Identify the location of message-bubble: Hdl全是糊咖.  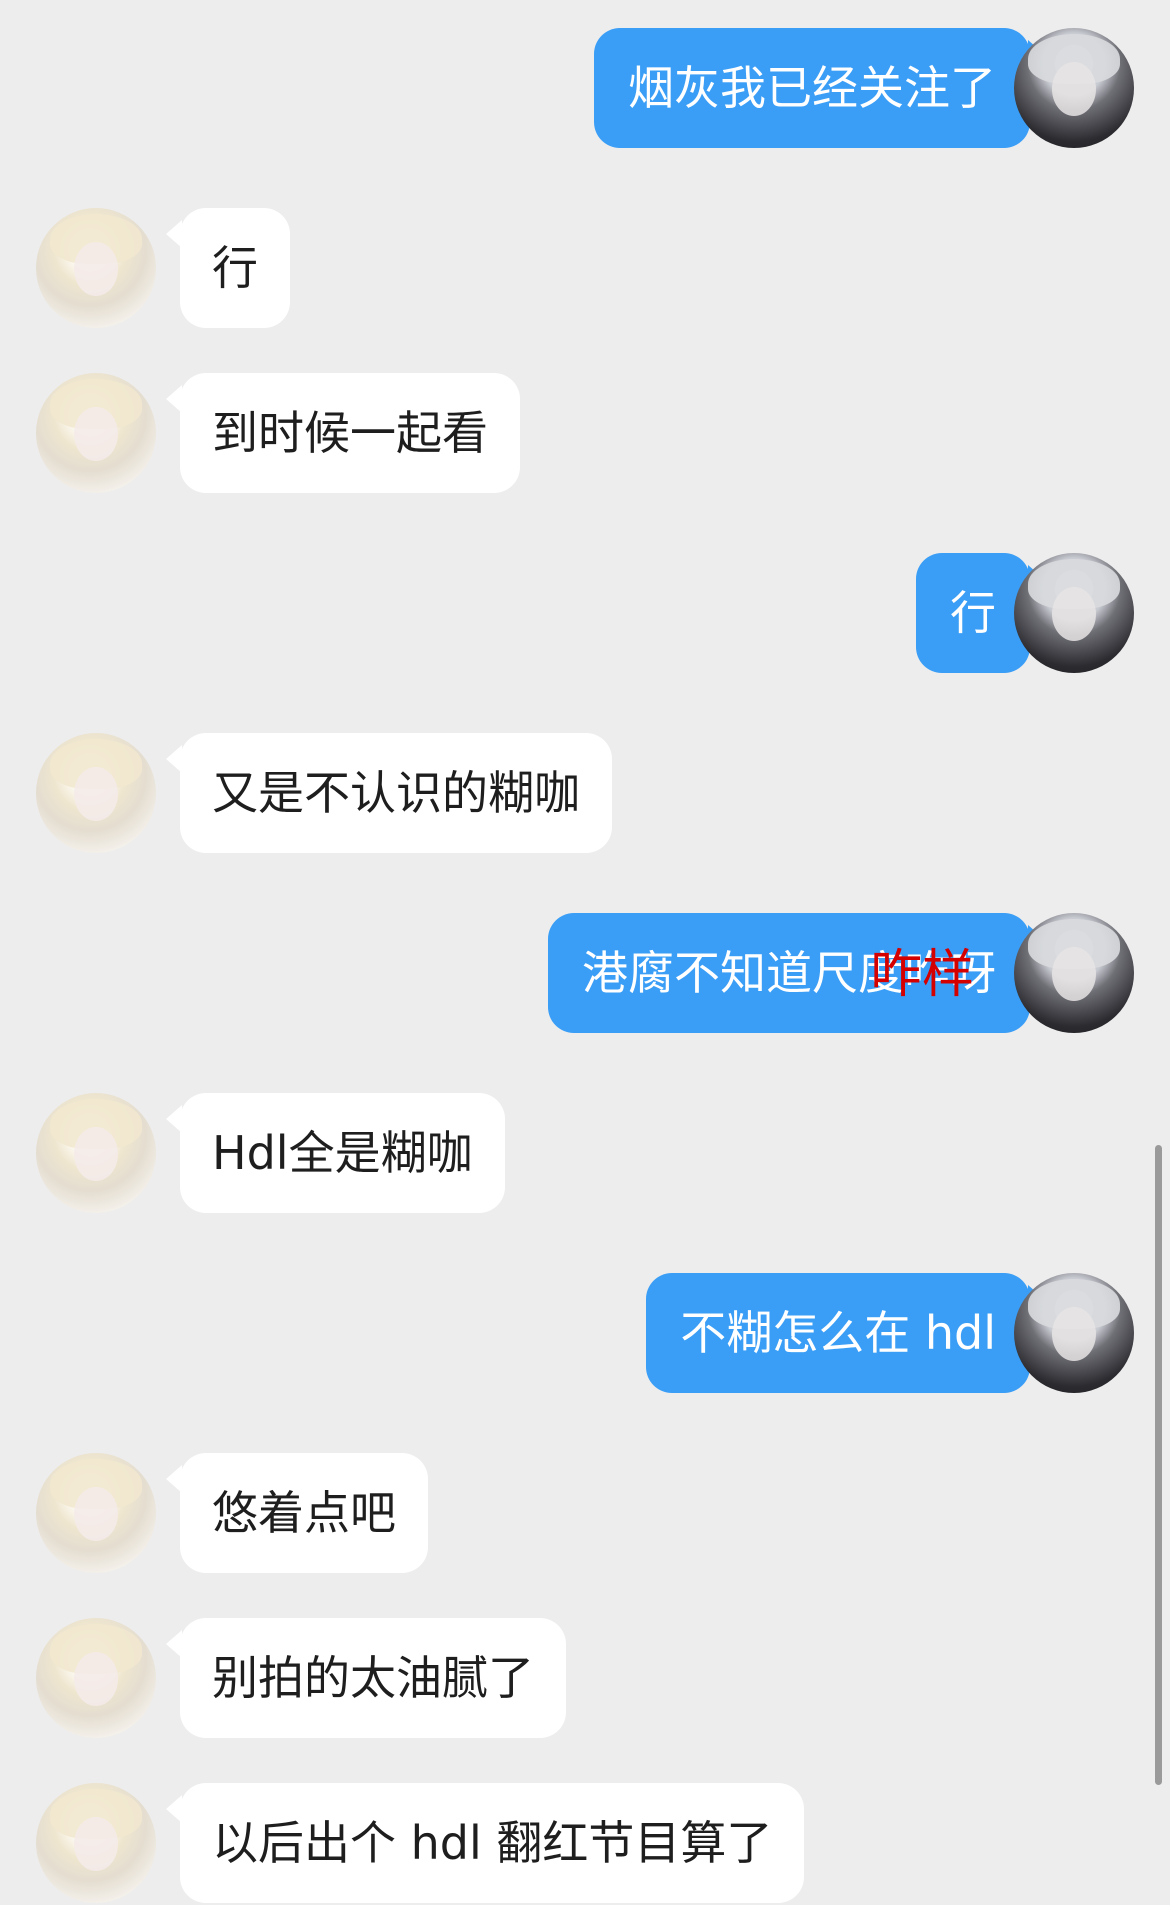
(342, 1153).